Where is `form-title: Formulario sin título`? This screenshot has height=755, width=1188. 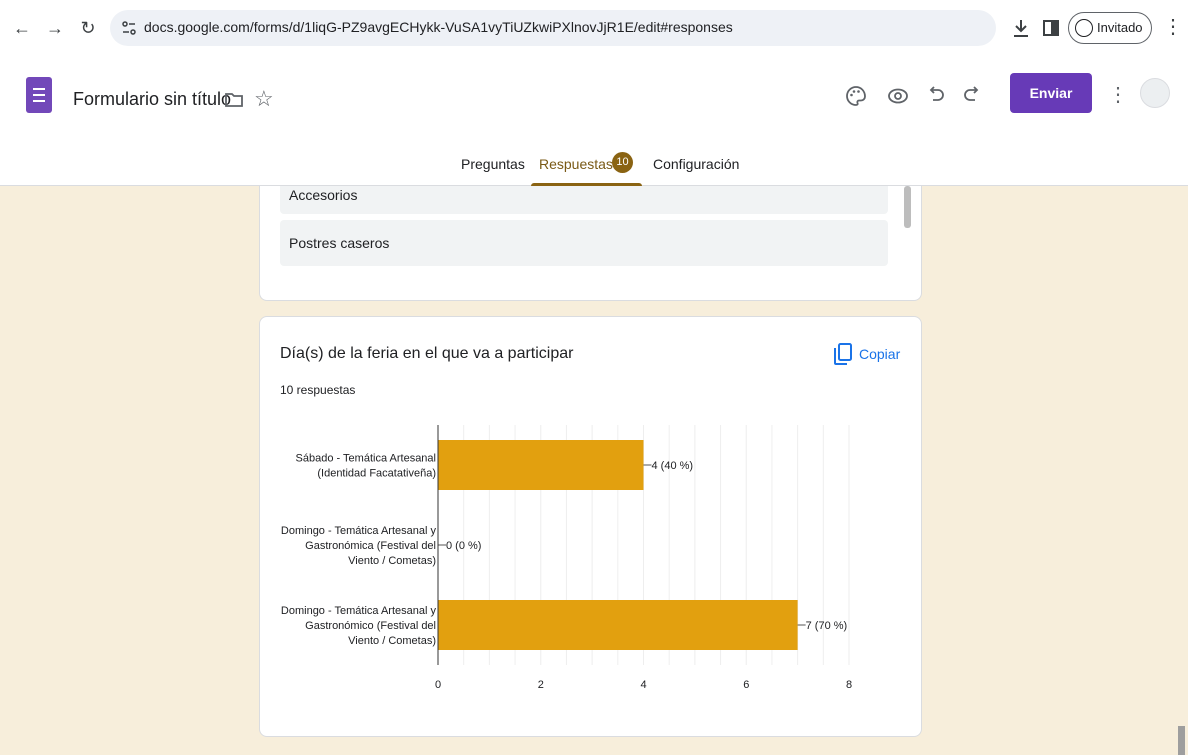 form-title: Formulario sin título is located at coordinates (152, 99).